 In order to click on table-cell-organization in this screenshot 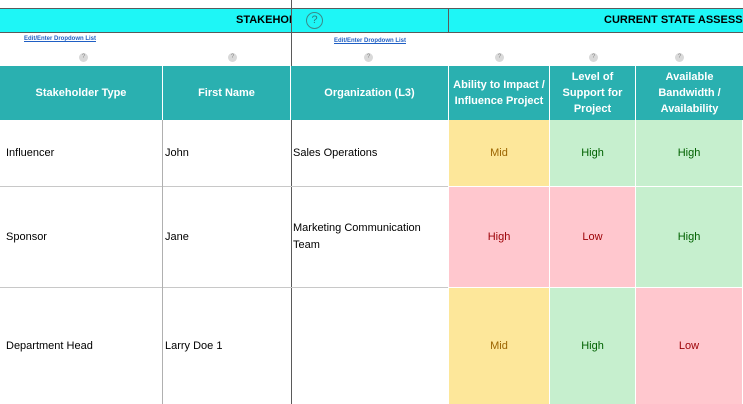, I will do `click(370, 346)`.